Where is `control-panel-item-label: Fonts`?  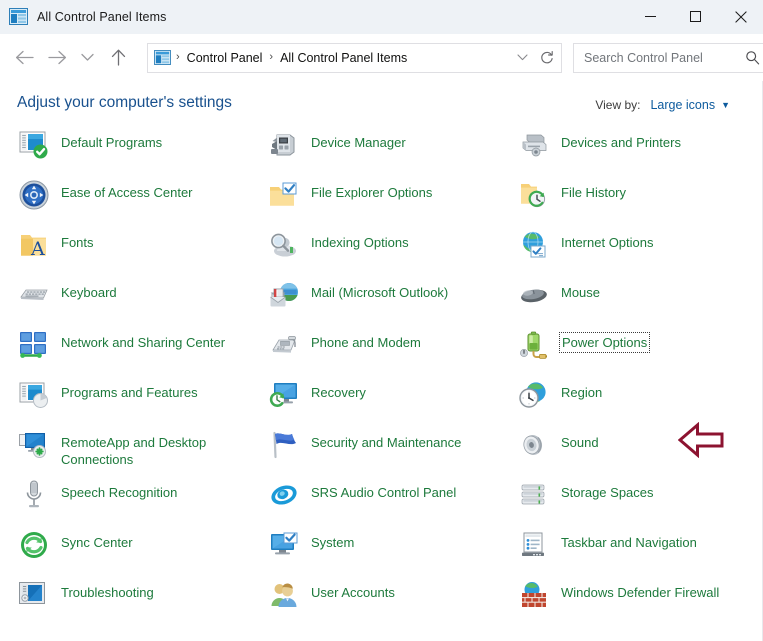 control-panel-item-label: Fonts is located at coordinates (77, 242).